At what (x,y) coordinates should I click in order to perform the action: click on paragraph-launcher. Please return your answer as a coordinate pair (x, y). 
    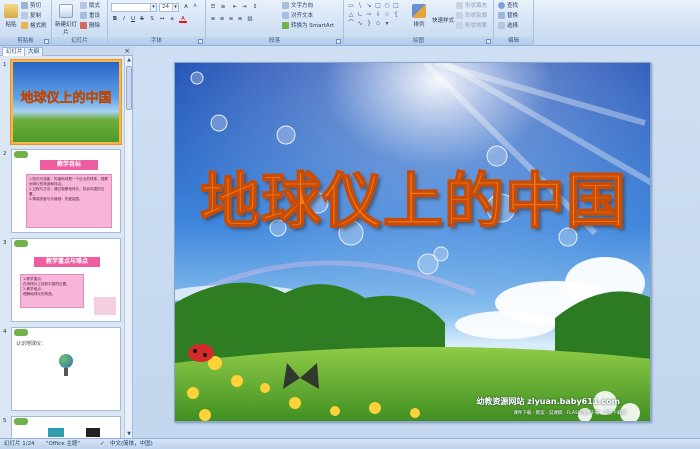
    Looking at the image, I should click on (338, 41).